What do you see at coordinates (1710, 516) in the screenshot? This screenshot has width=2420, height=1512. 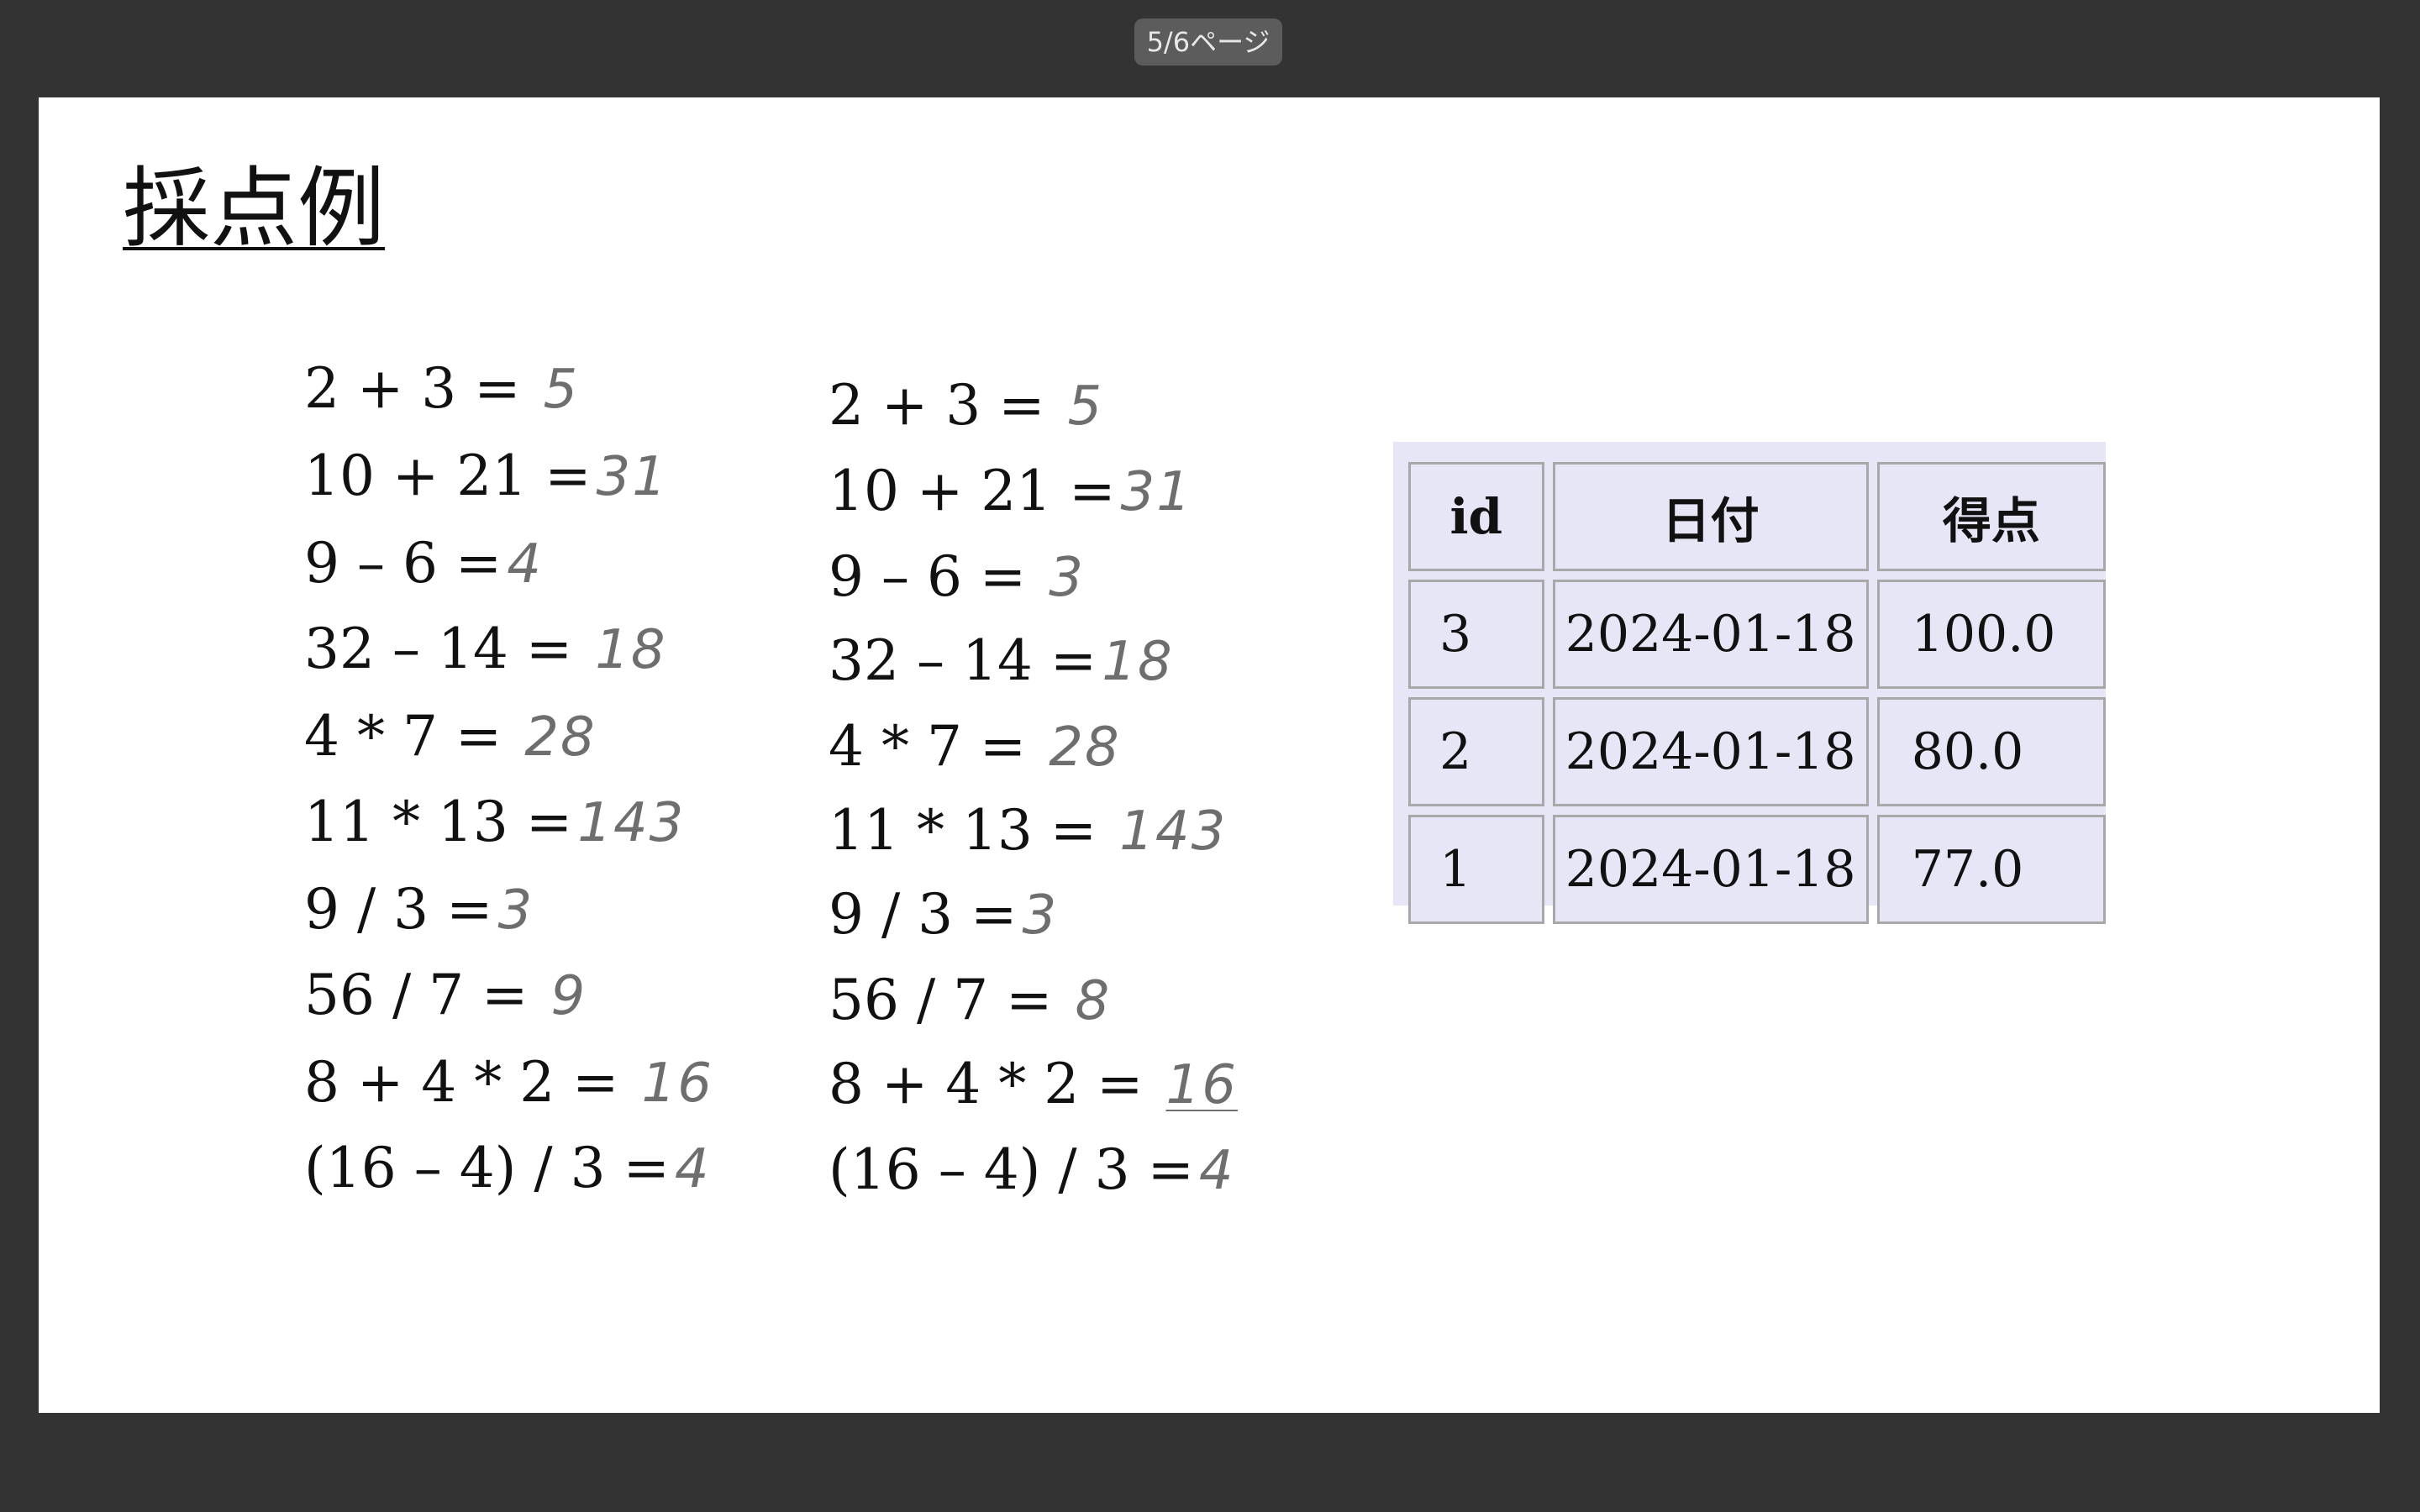 I see `column-header-date: 日付` at bounding box center [1710, 516].